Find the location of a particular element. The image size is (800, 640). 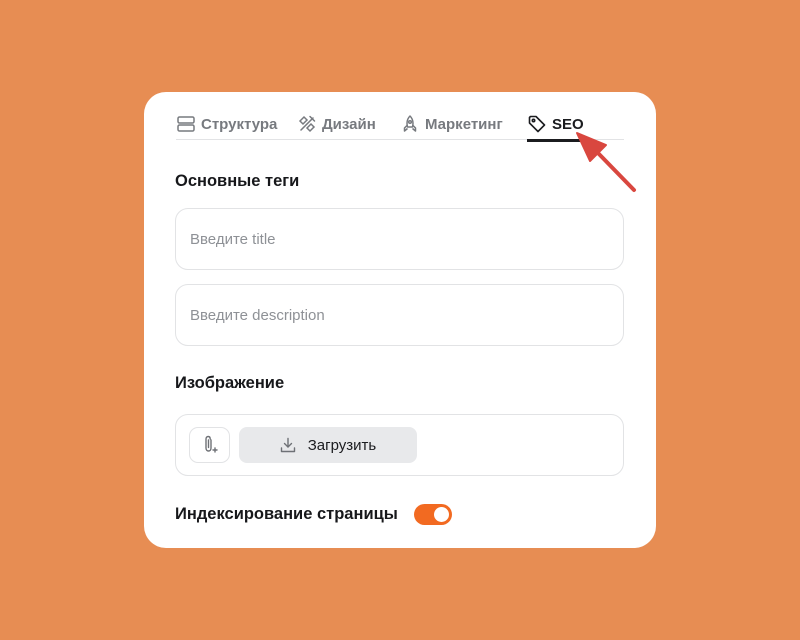

indexing-label: Индексирование страницы is located at coordinates (286, 513).